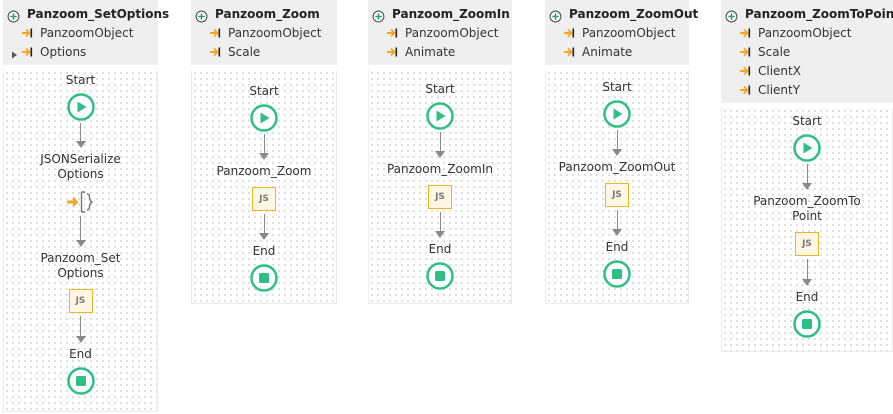 The image size is (893, 414). I want to click on panel-title: Panzoom_ZoomOut, so click(633, 14).